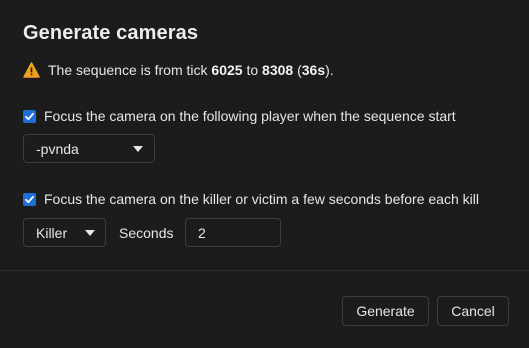 Image resolution: width=529 pixels, height=348 pixels. What do you see at coordinates (31, 70) in the screenshot?
I see `warning-icon` at bounding box center [31, 70].